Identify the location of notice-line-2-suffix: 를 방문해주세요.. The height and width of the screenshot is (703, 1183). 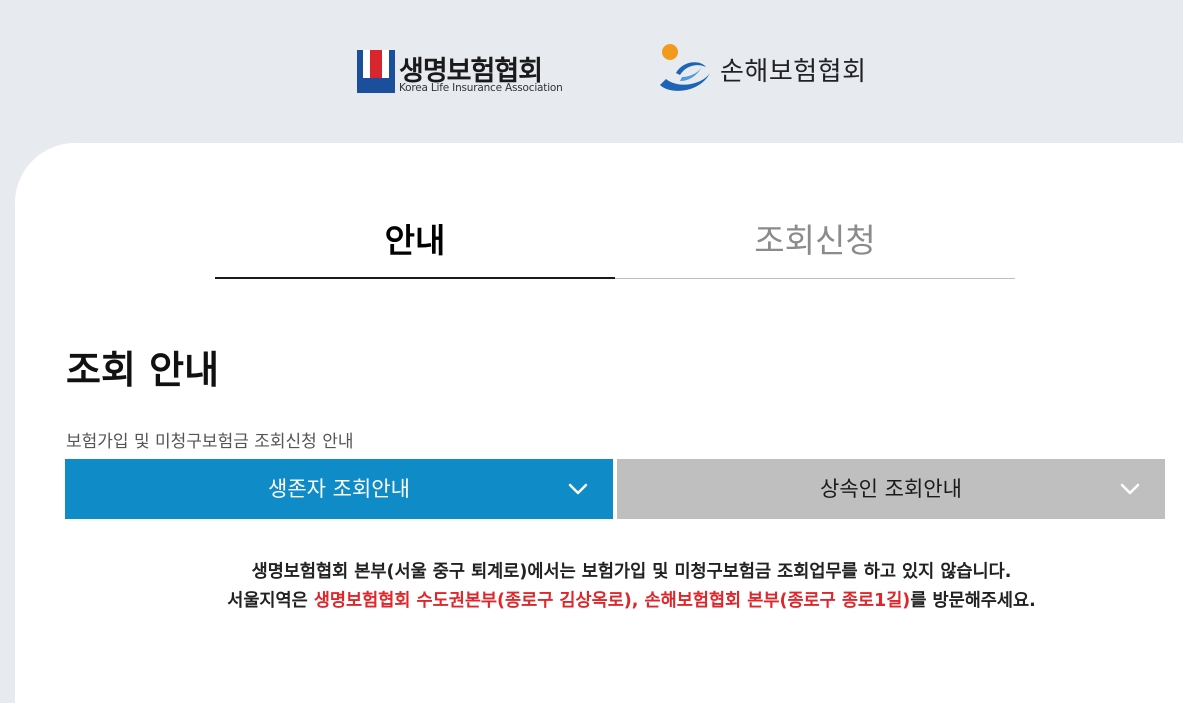
(973, 601).